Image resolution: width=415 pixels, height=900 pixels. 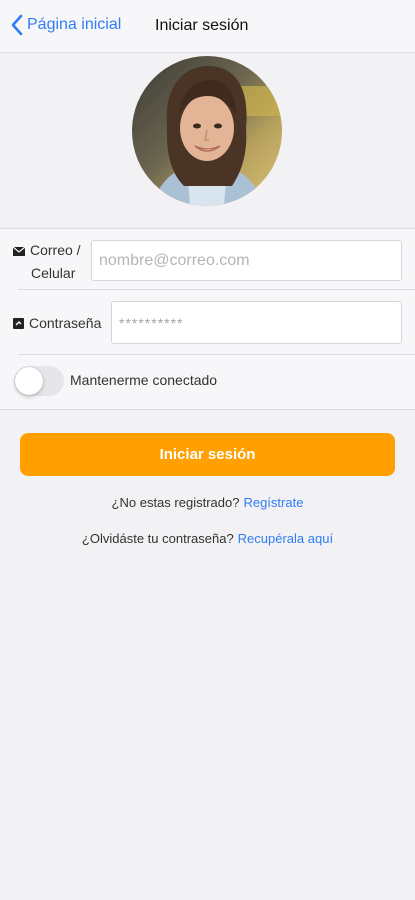 I want to click on email-label-line2: Celular, so click(x=53, y=273).